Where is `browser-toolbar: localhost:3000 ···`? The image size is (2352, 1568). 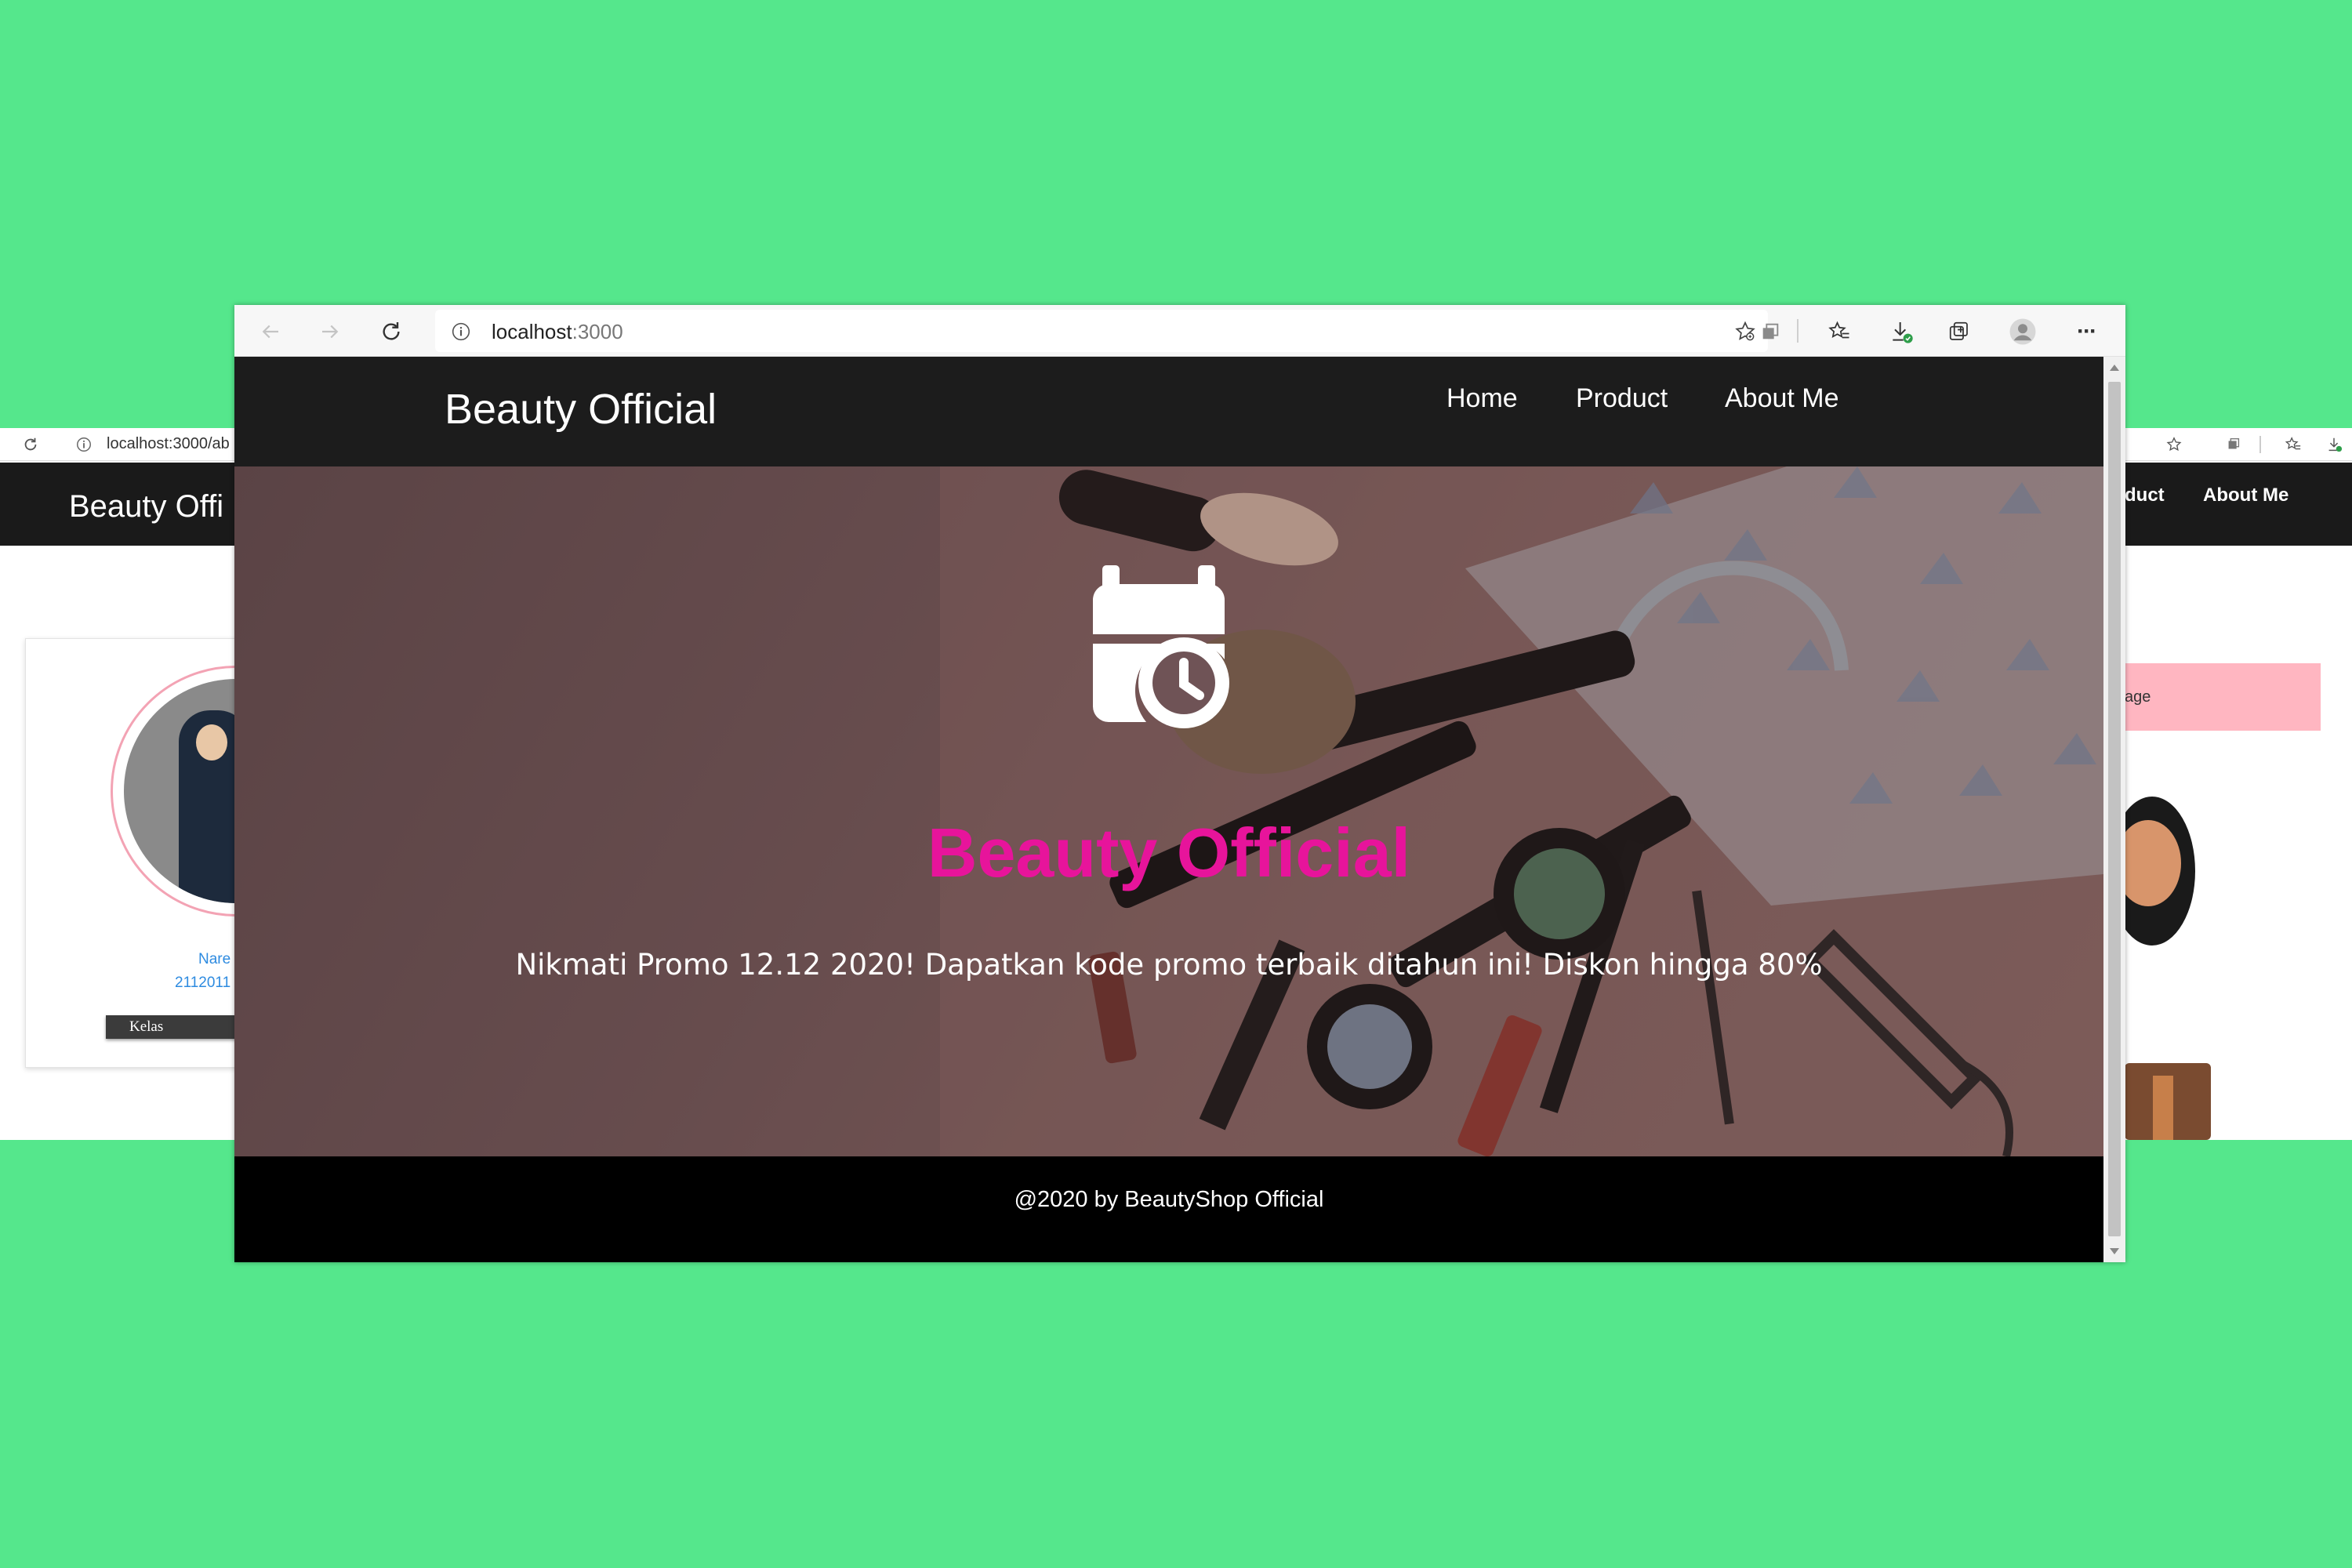
browser-toolbar: localhost:3000 ··· is located at coordinates (1179, 331).